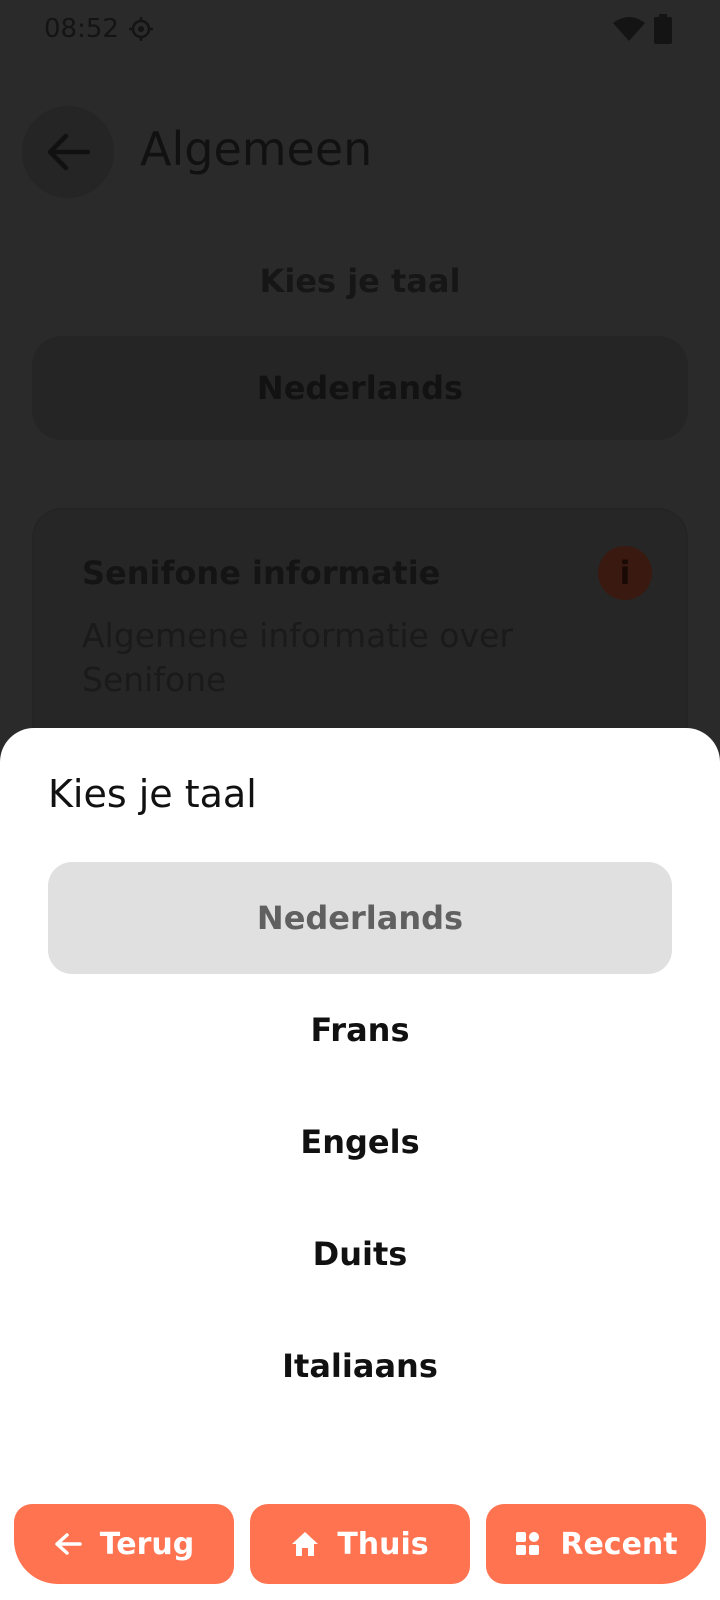  What do you see at coordinates (261, 573) in the screenshot?
I see `info-card-title: Senifone informatie` at bounding box center [261, 573].